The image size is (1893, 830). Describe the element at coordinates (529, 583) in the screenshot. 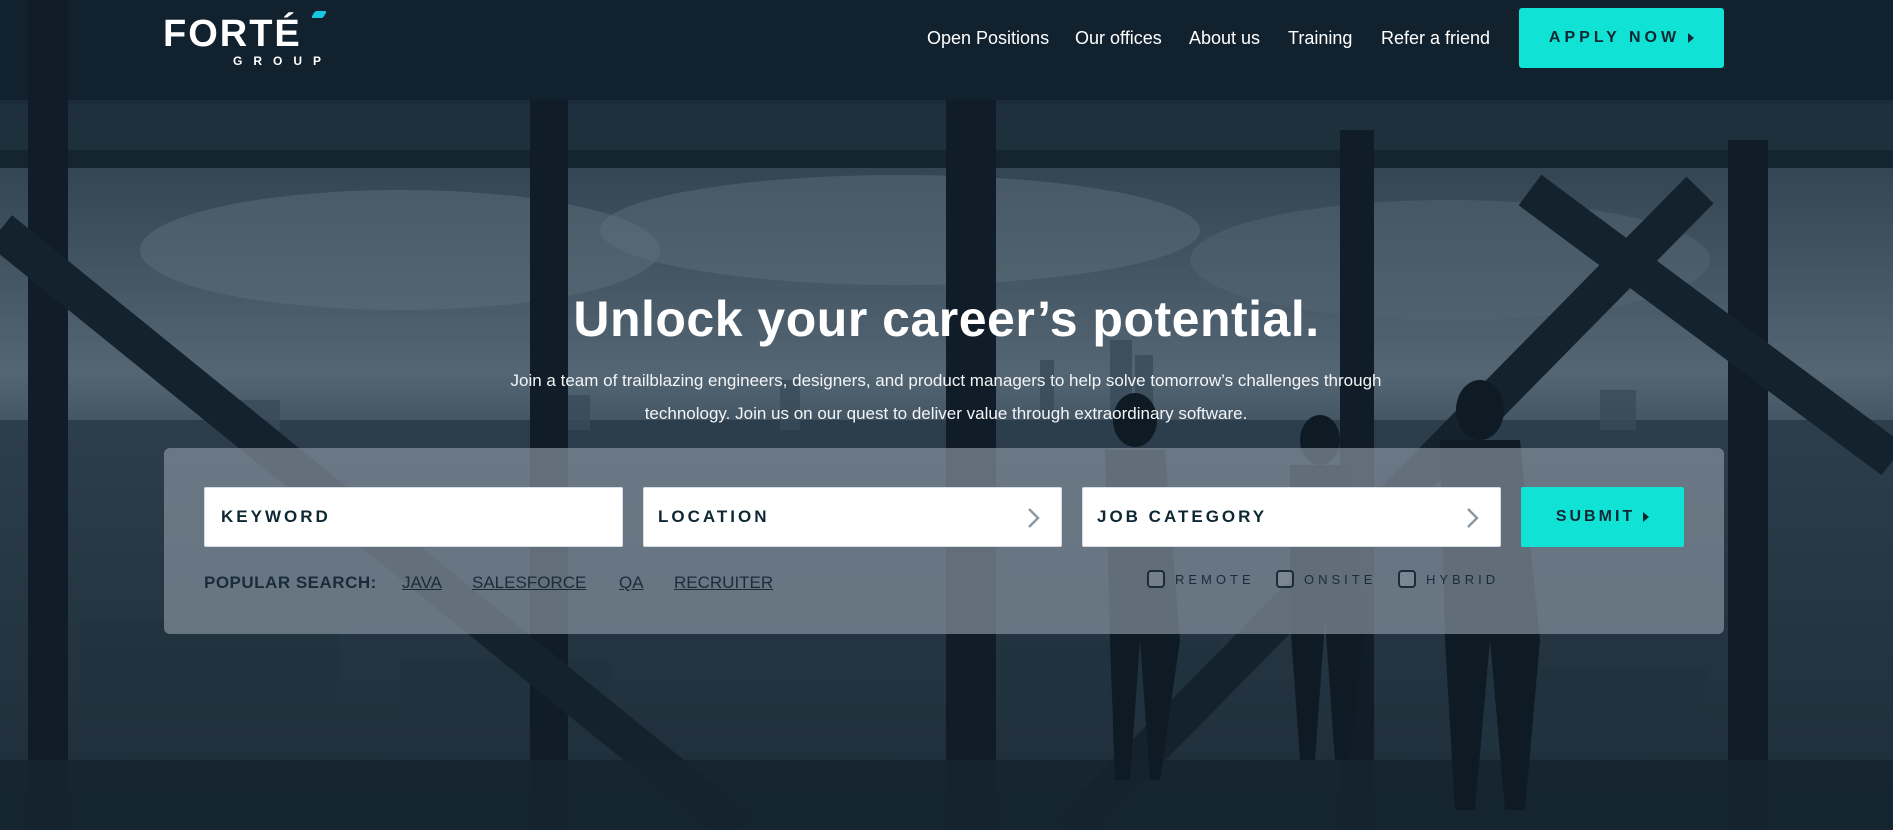

I see `popular-link-salesforce: SALESFORCE` at that location.